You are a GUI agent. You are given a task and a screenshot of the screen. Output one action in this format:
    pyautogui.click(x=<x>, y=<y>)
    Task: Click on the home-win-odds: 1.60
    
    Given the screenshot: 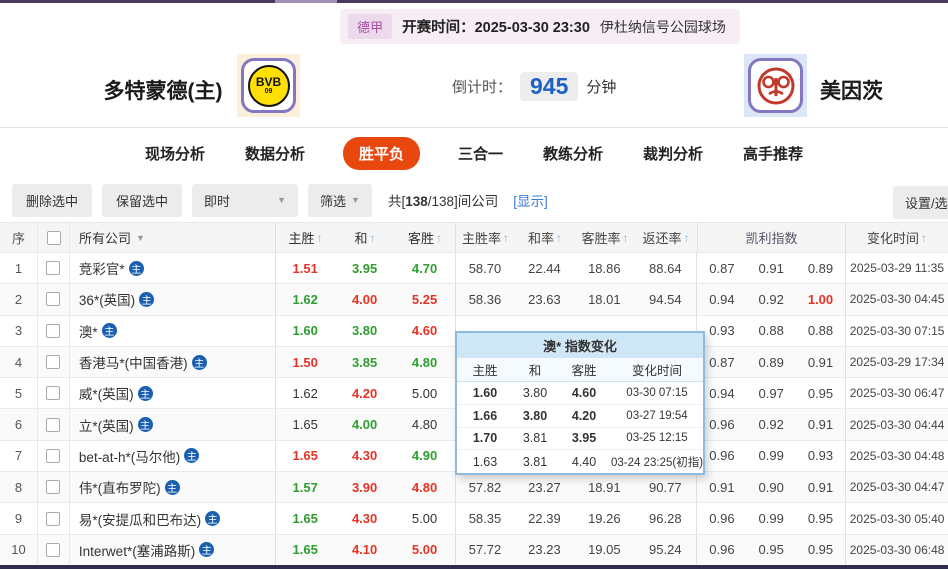 What is the action you would take?
    pyautogui.click(x=304, y=330)
    